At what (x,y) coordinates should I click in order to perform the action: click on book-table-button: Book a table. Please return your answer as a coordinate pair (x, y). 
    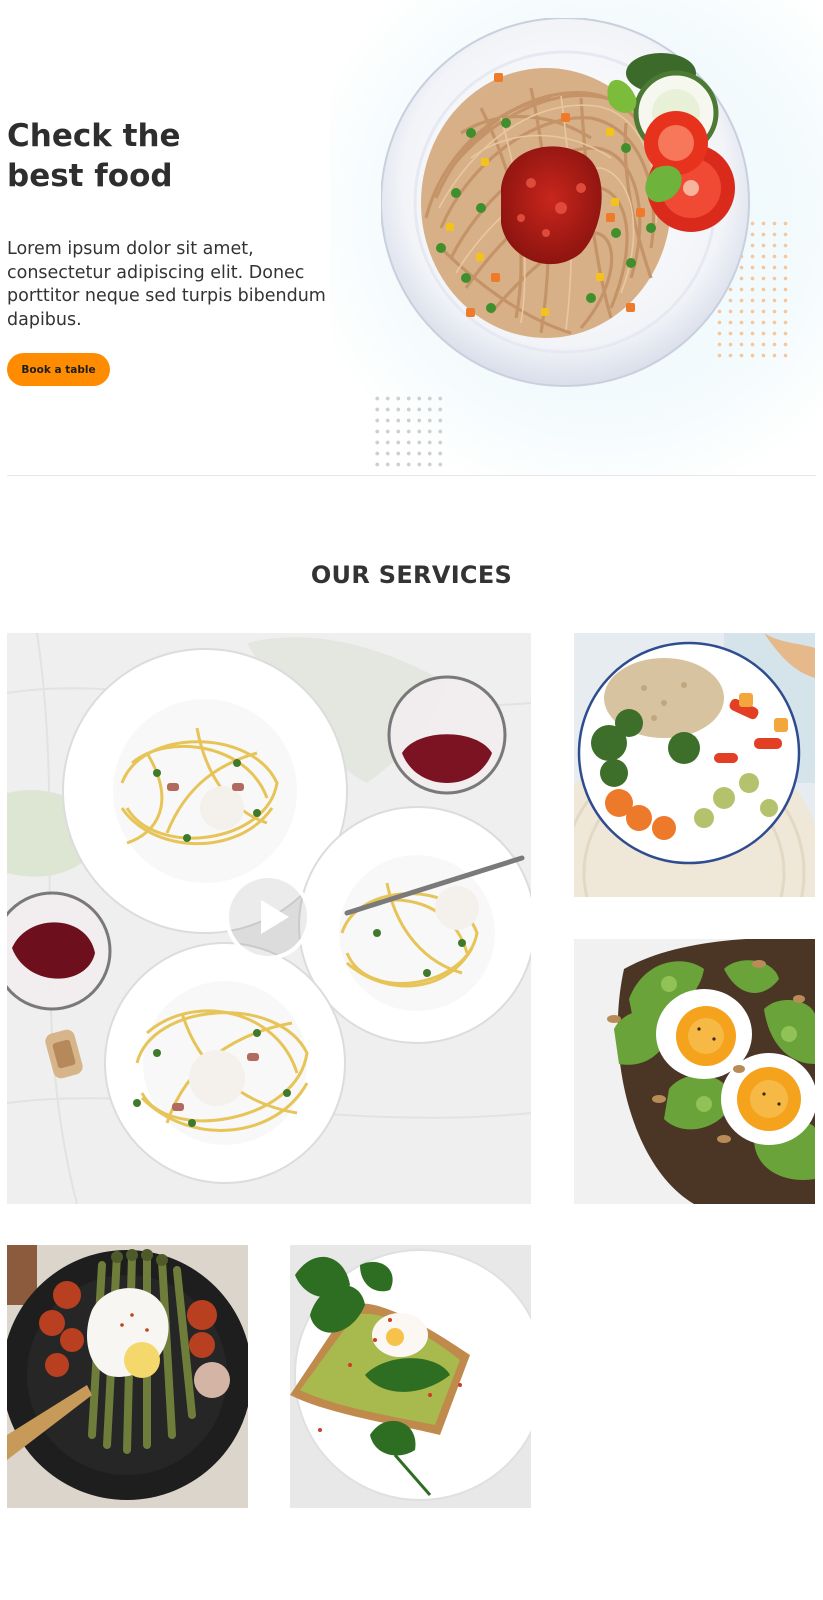
    Looking at the image, I should click on (58, 369).